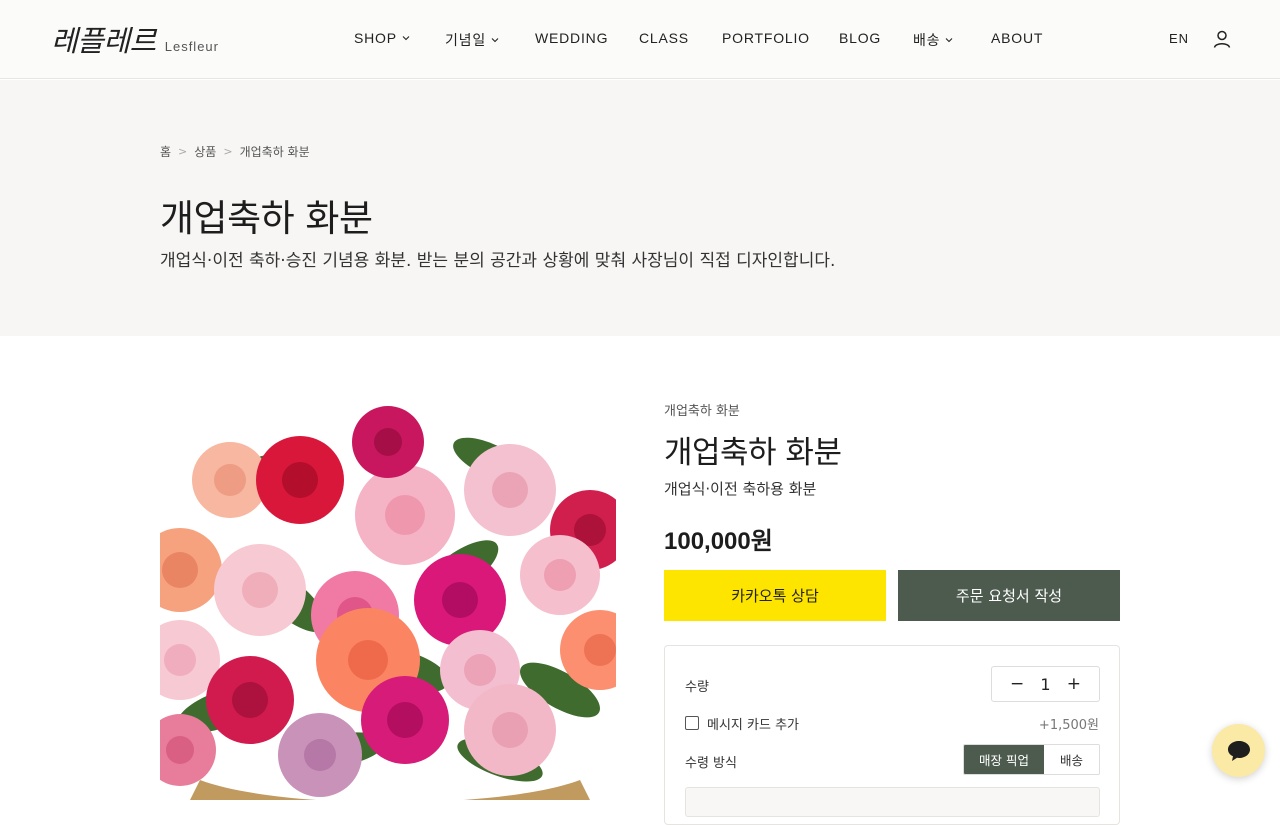 The image size is (1280, 825). Describe the element at coordinates (1017, 684) in the screenshot. I see `minus-button: −` at that location.